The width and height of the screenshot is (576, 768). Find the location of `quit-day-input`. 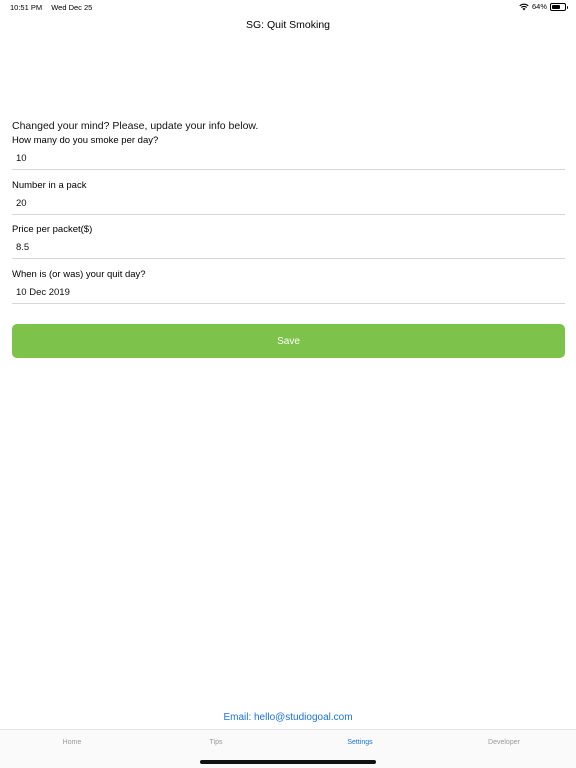

quit-day-input is located at coordinates (288, 293).